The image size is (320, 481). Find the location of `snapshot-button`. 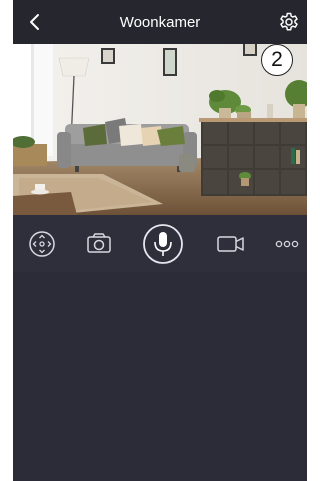

snapshot-button is located at coordinates (99, 243).